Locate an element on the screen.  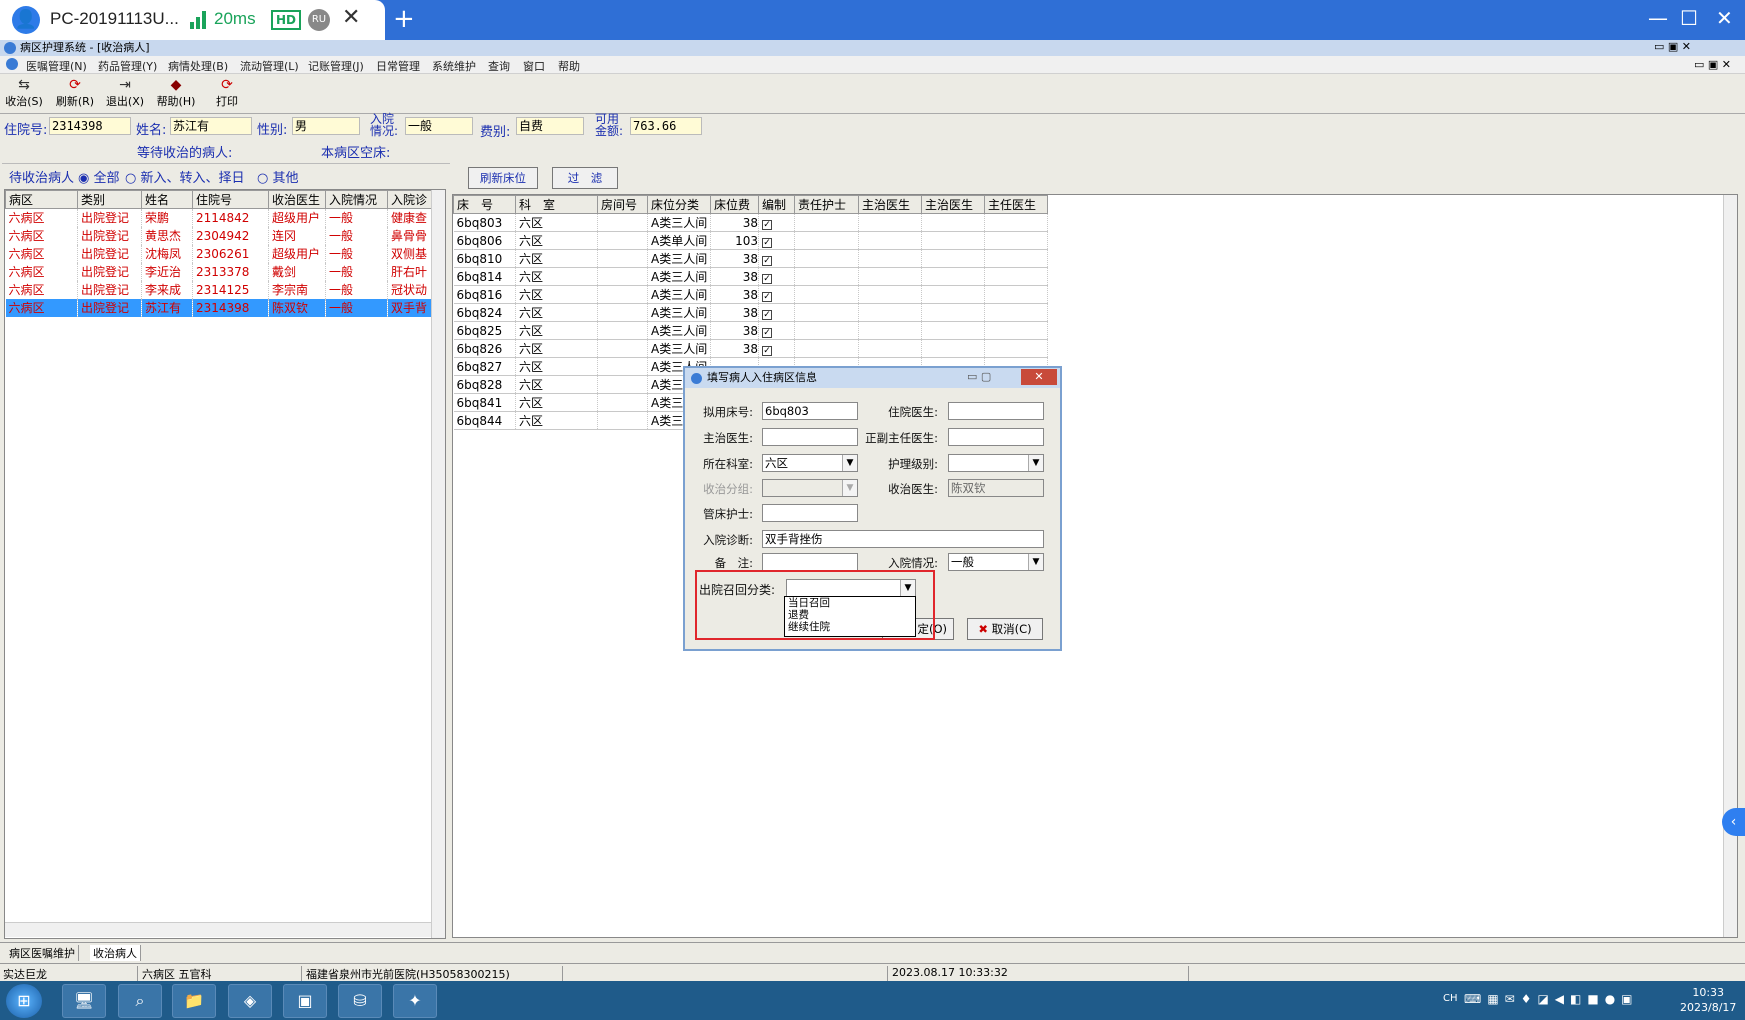
sql-icon: ⌕ is located at coordinates (140, 1001).